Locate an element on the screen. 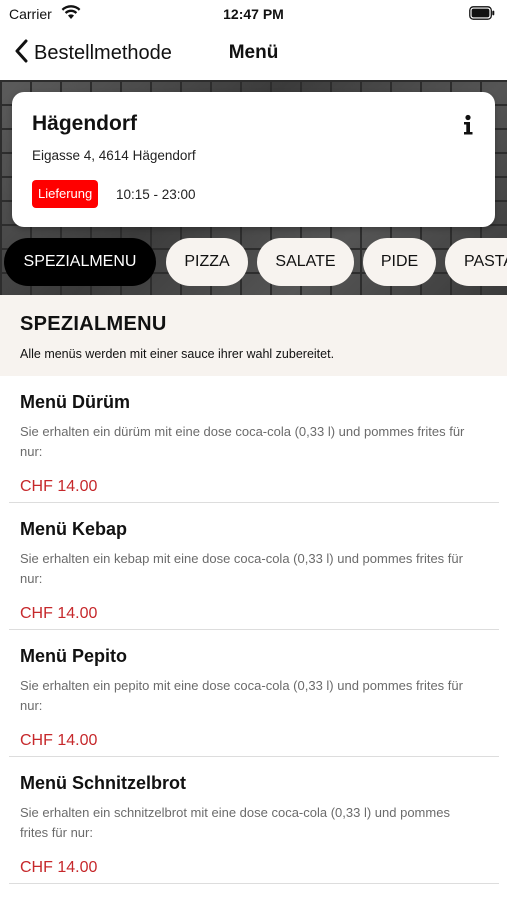  navigation-bar: Bestellmethode Menü is located at coordinates (253, 54).